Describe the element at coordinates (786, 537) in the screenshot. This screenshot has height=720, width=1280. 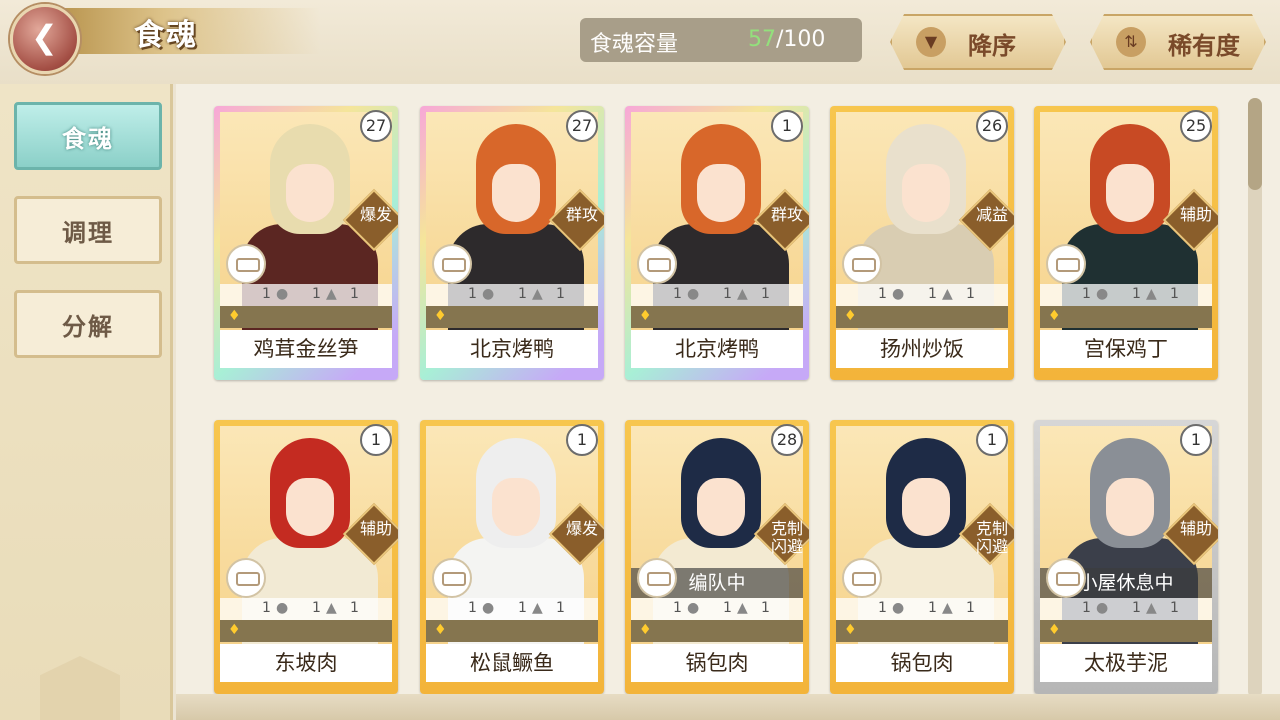
I see `role-label: 克制 闪避` at that location.